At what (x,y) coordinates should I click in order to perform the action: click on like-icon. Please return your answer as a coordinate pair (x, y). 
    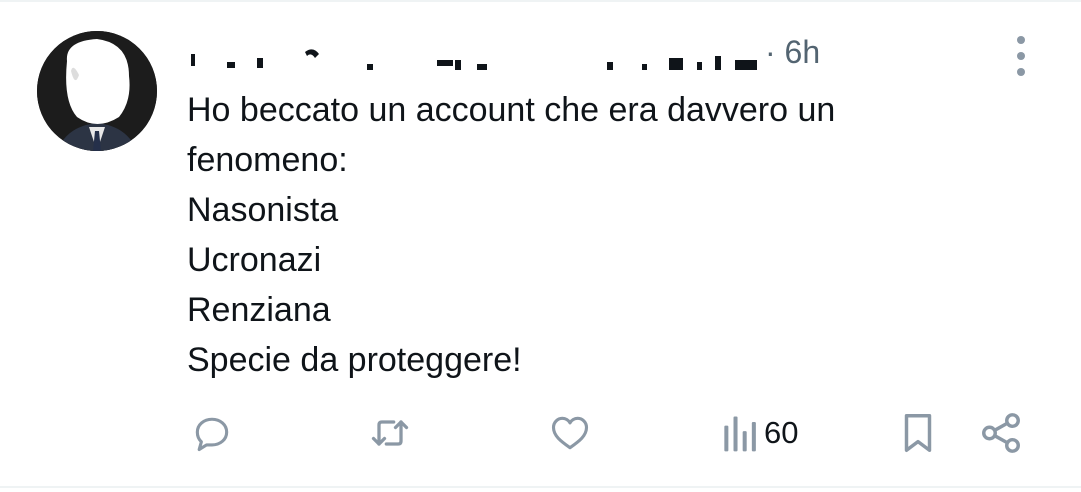
    Looking at the image, I should click on (570, 433).